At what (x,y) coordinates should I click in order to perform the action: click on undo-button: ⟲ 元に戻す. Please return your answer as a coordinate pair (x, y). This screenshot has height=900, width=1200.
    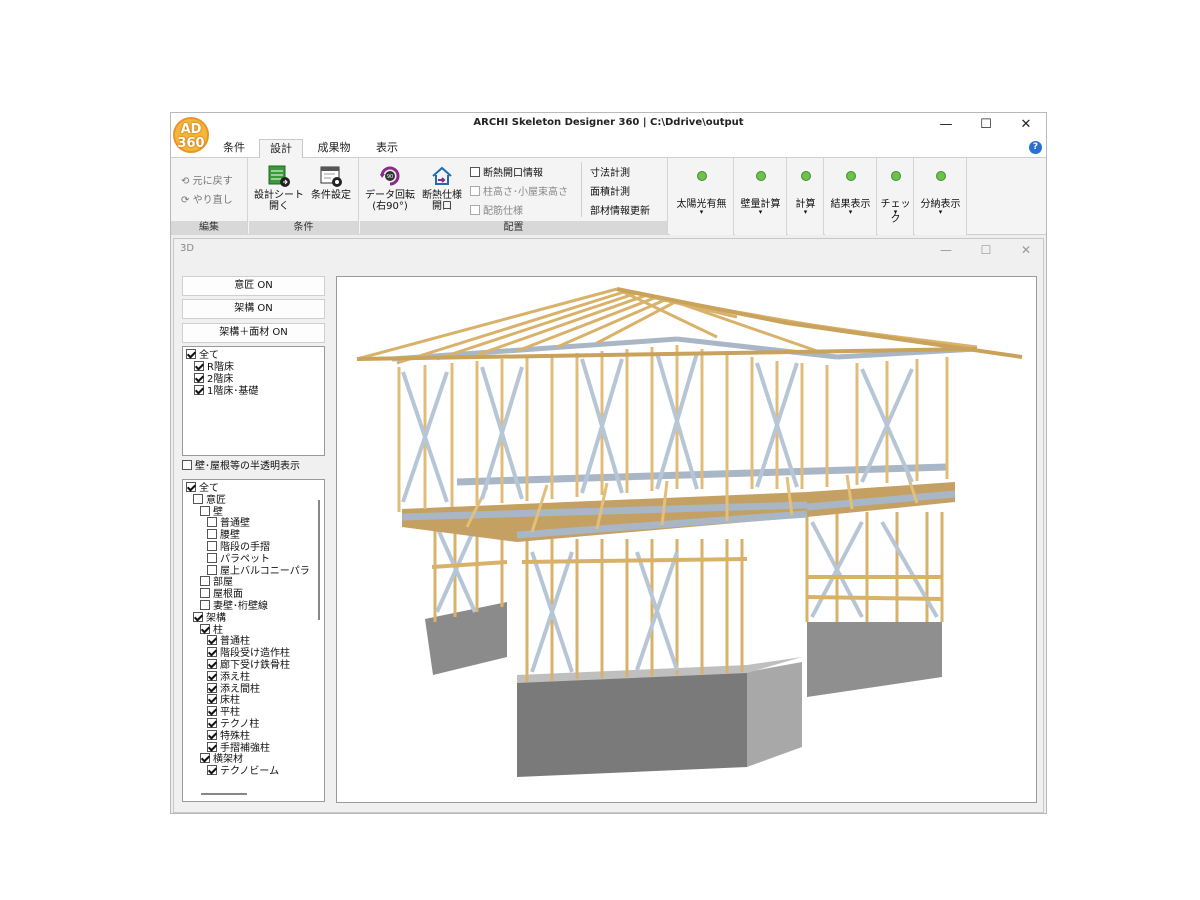
    Looking at the image, I should click on (207, 179).